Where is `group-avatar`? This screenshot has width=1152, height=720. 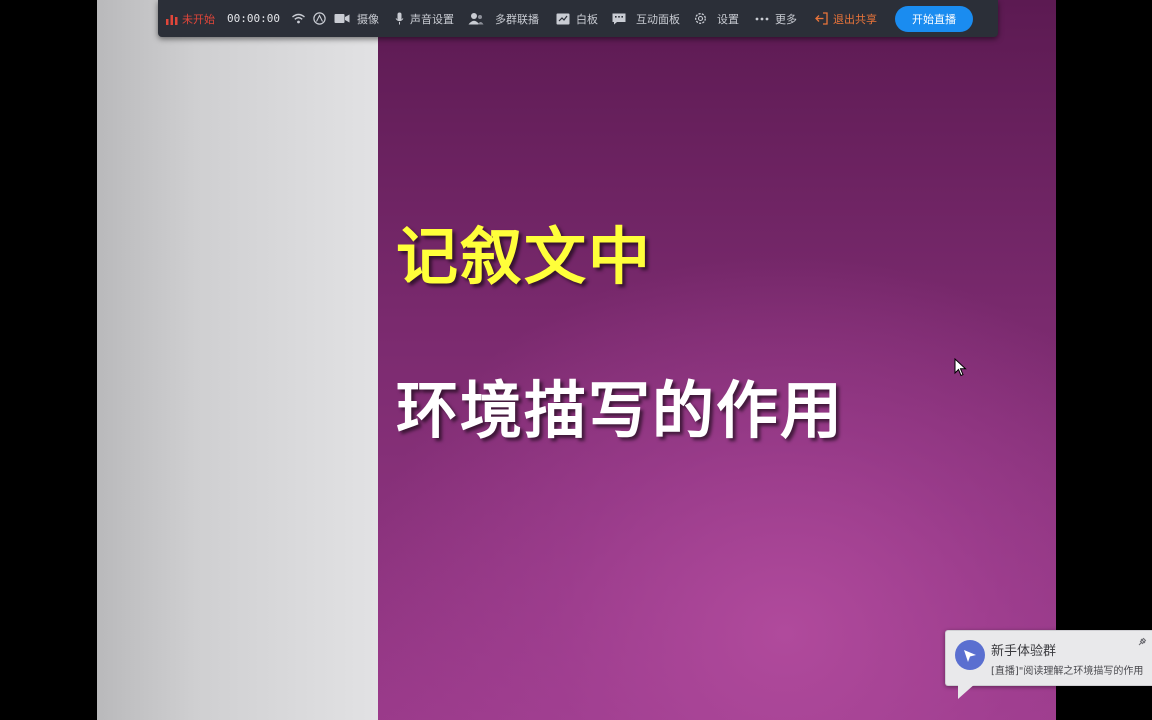
group-avatar is located at coordinates (970, 655).